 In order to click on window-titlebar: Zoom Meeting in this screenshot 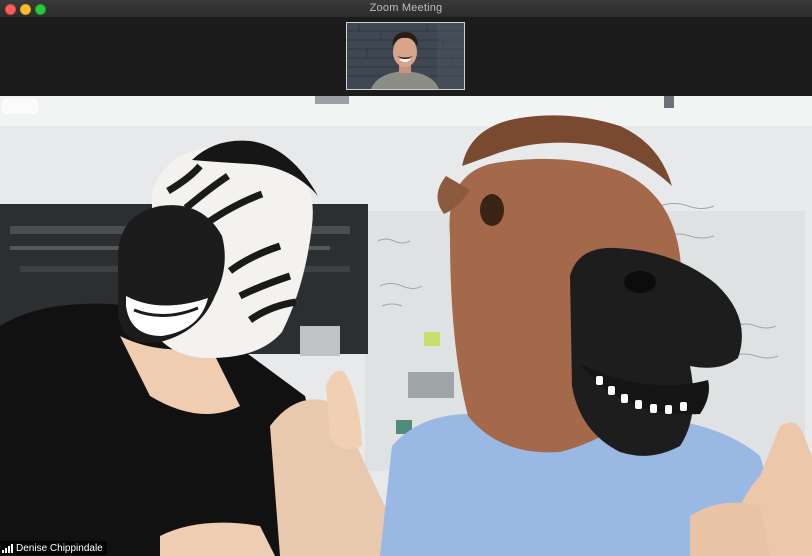, I will do `click(406, 9)`.